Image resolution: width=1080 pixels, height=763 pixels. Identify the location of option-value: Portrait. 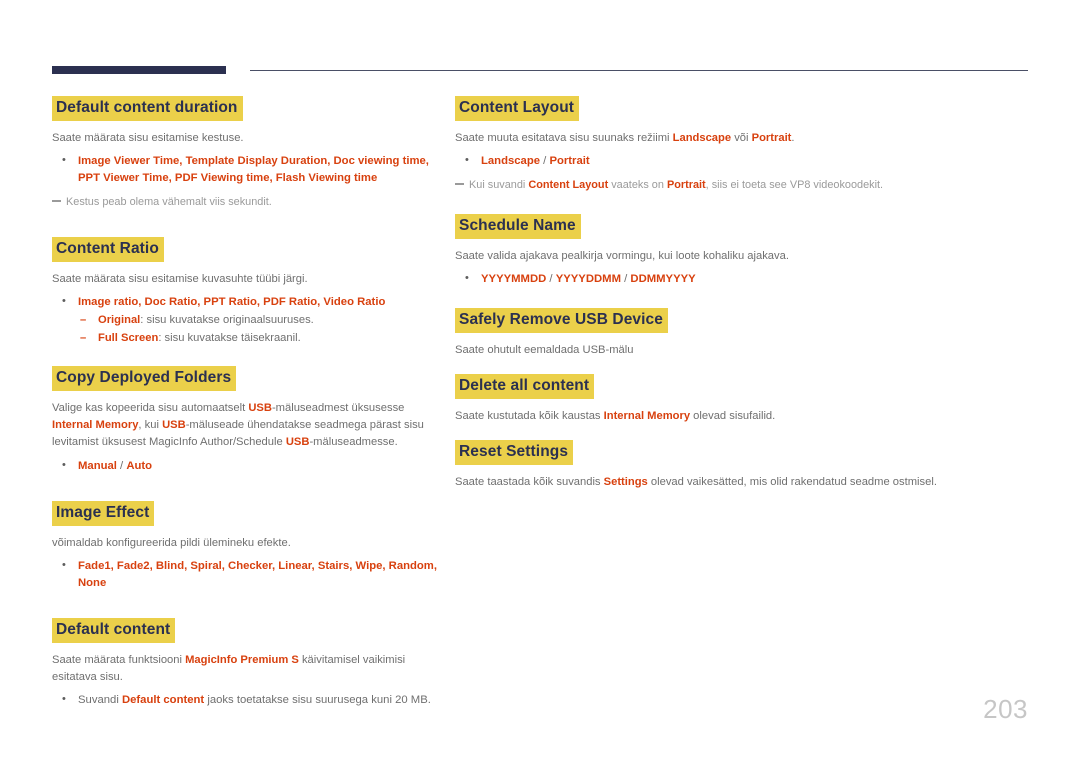
(569, 161).